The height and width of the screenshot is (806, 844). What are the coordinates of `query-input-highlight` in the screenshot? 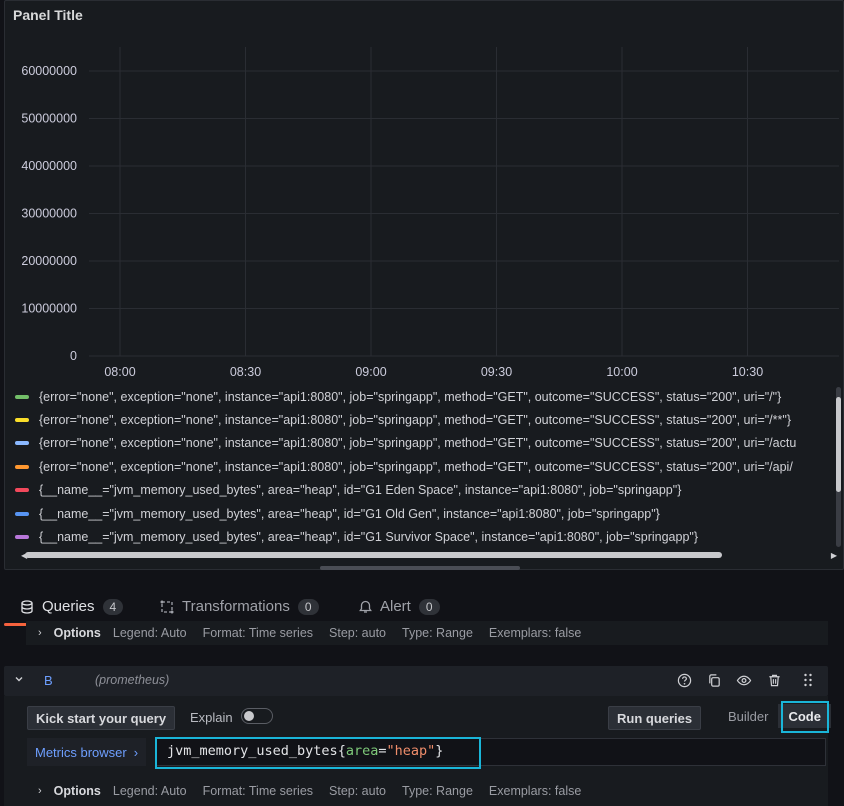 It's located at (318, 753).